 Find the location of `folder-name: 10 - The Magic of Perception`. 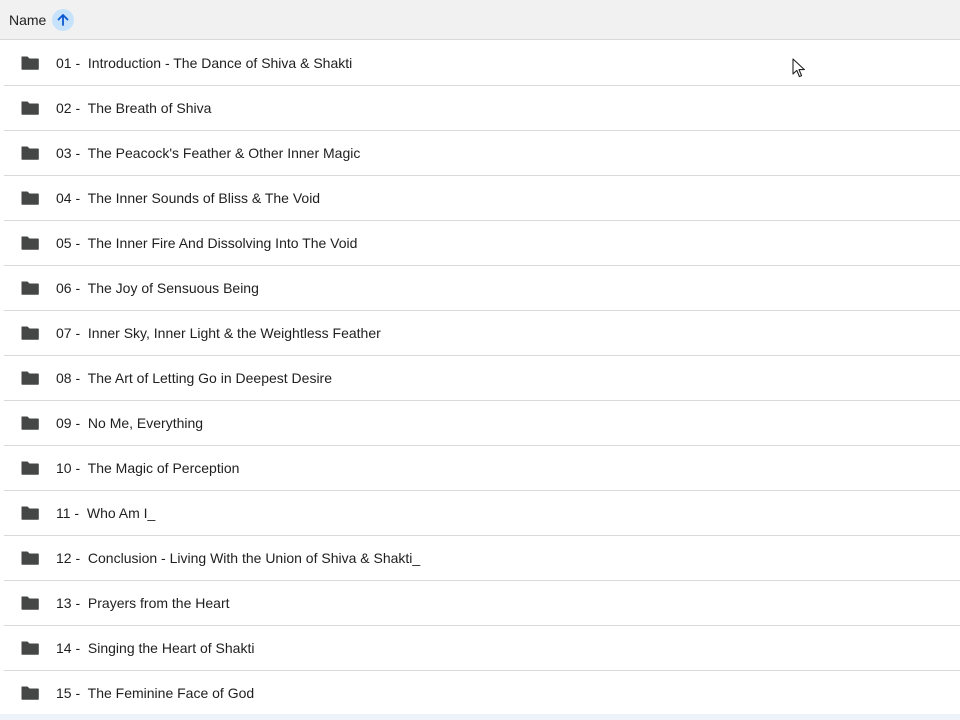

folder-name: 10 - The Magic of Perception is located at coordinates (148, 468).